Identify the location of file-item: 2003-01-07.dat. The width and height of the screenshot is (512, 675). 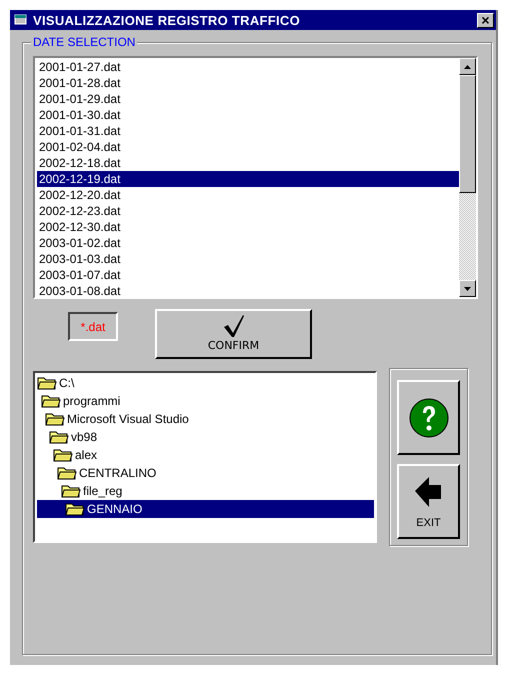
(248, 275).